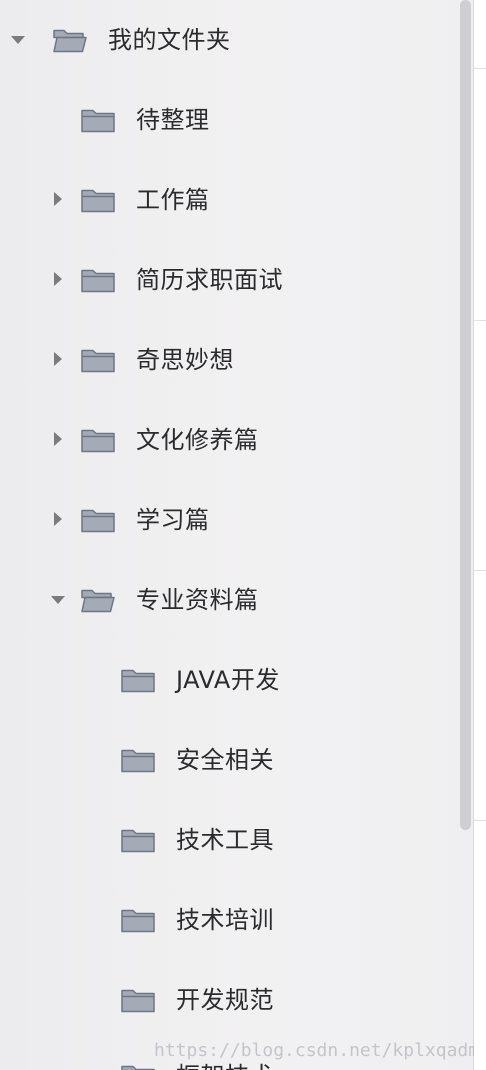  I want to click on folder-label: 技术培训, so click(225, 920).